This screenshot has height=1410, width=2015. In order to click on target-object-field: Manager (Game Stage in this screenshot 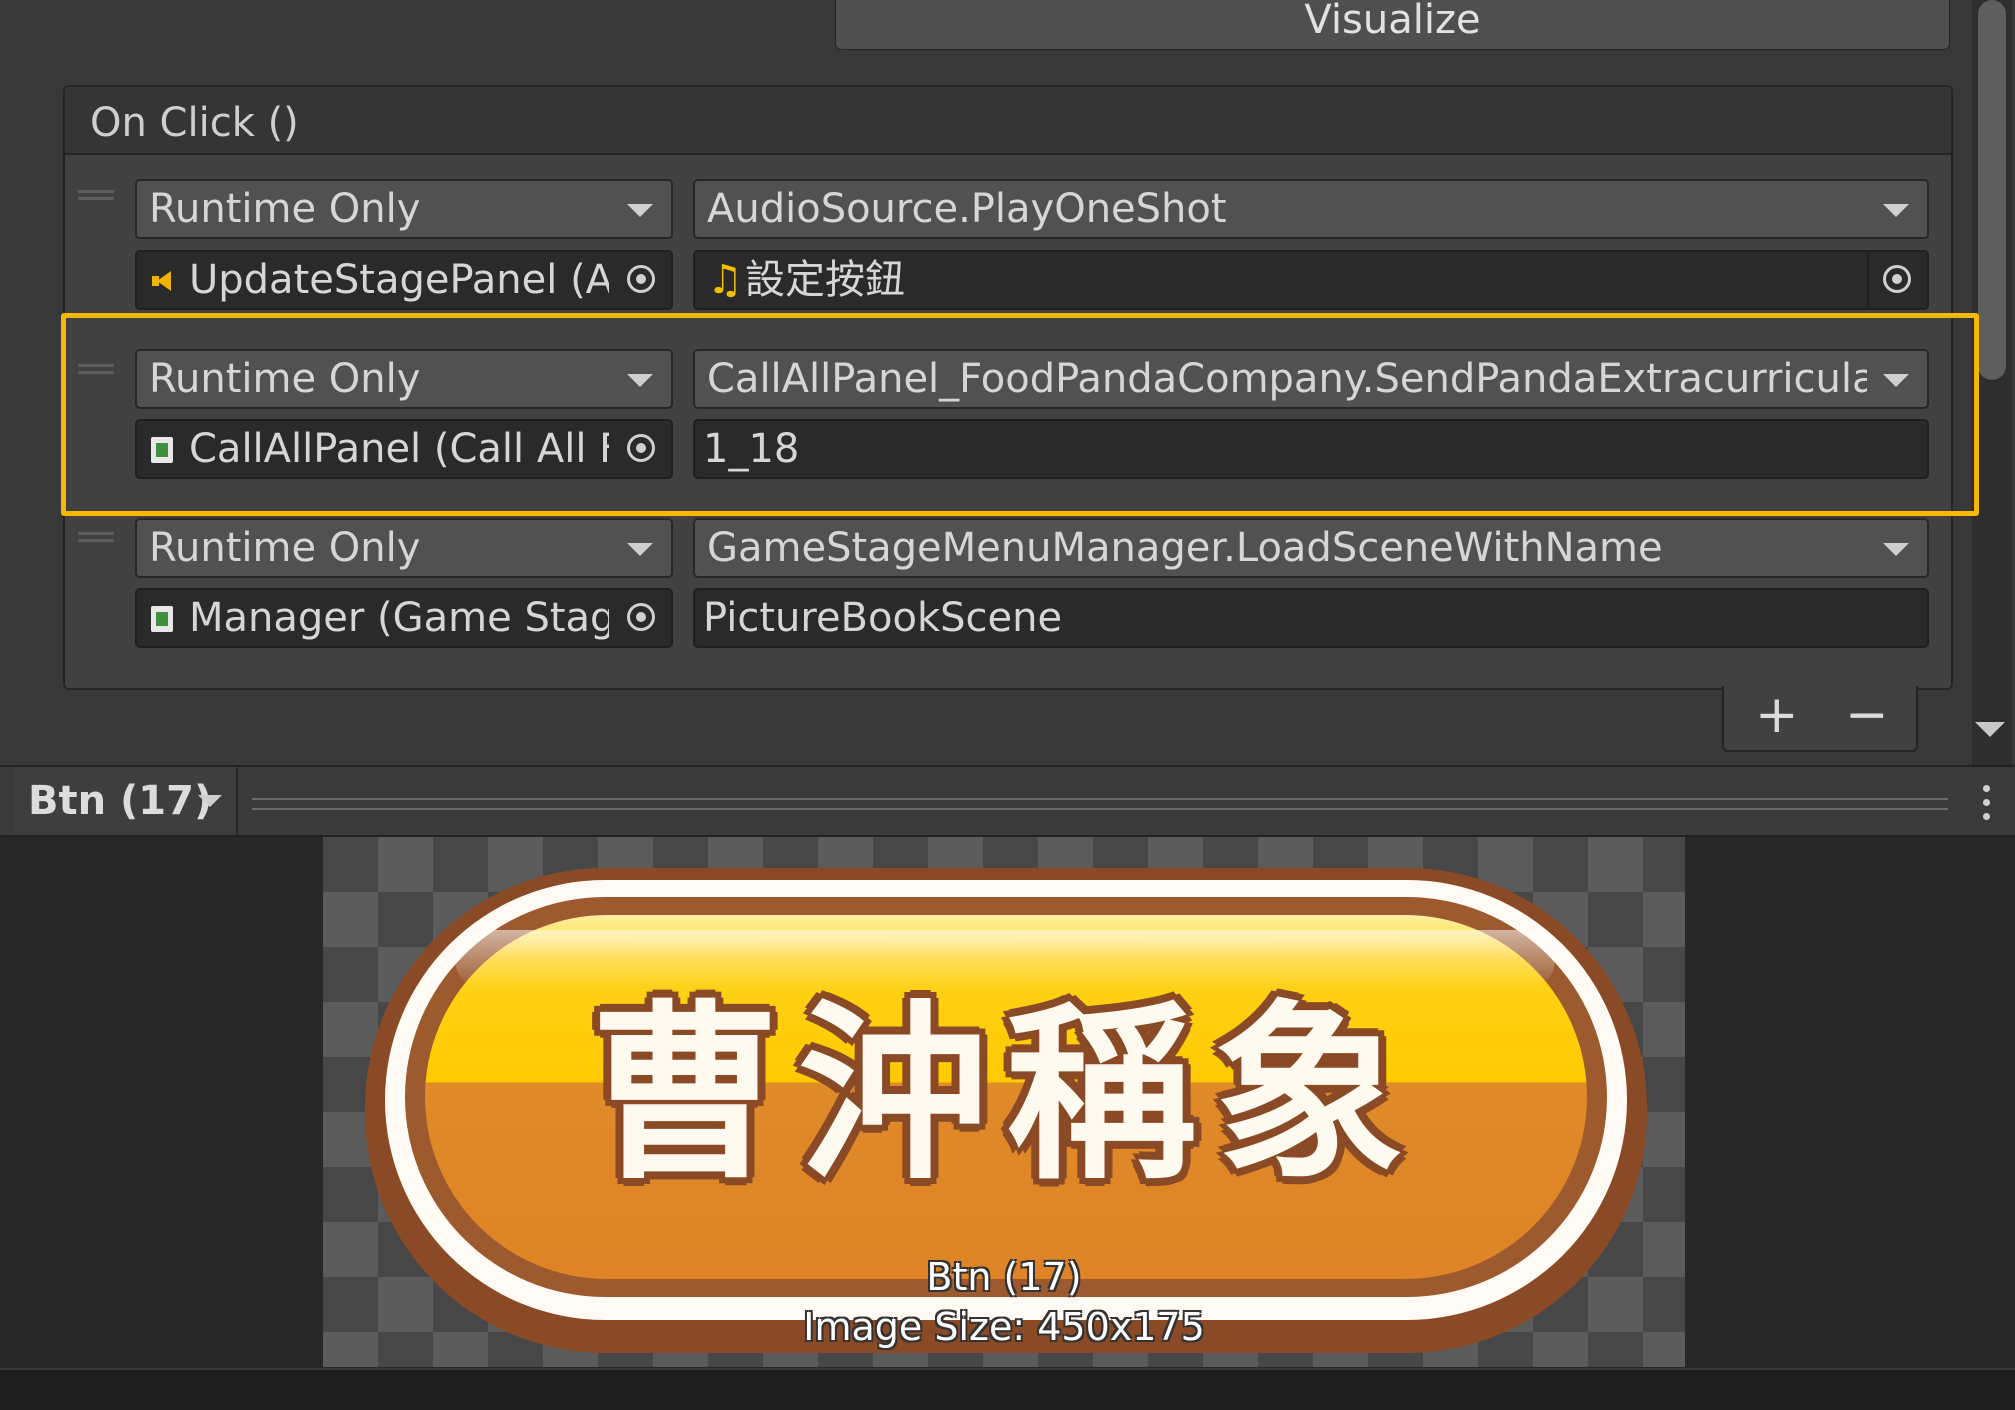, I will do `click(404, 618)`.